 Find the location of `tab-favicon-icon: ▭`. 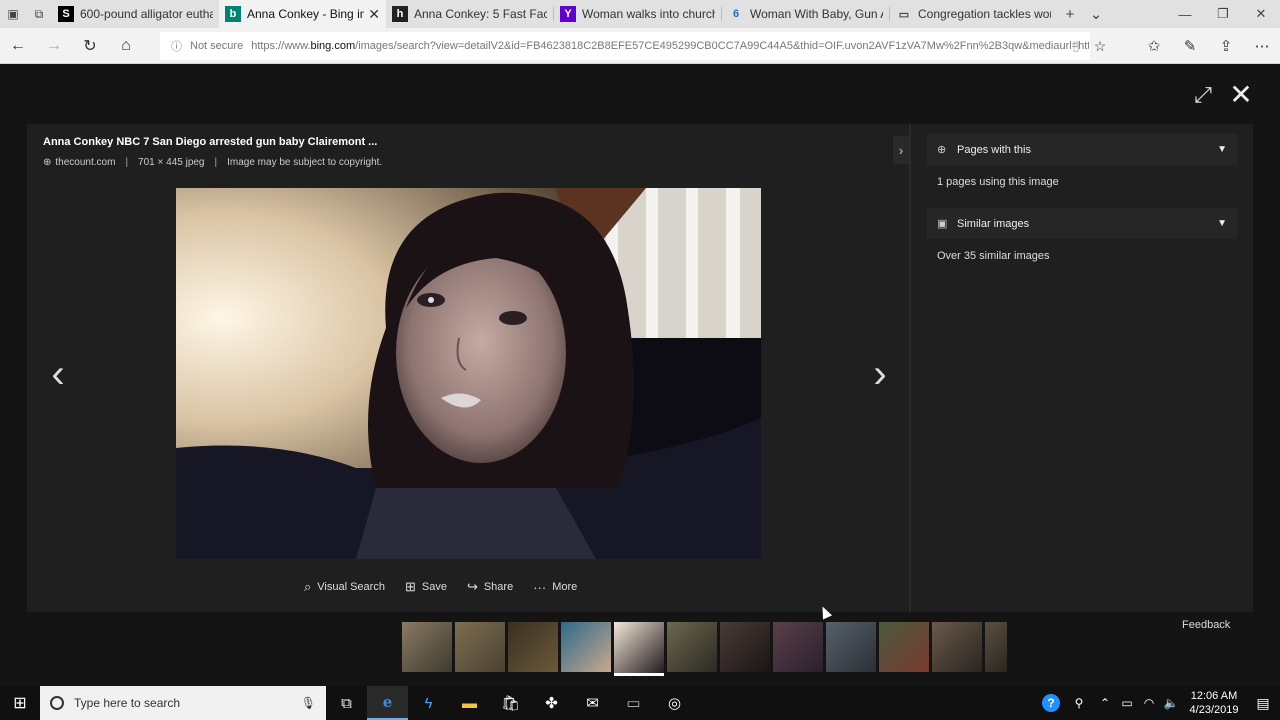

tab-favicon-icon: ▭ is located at coordinates (904, 14).